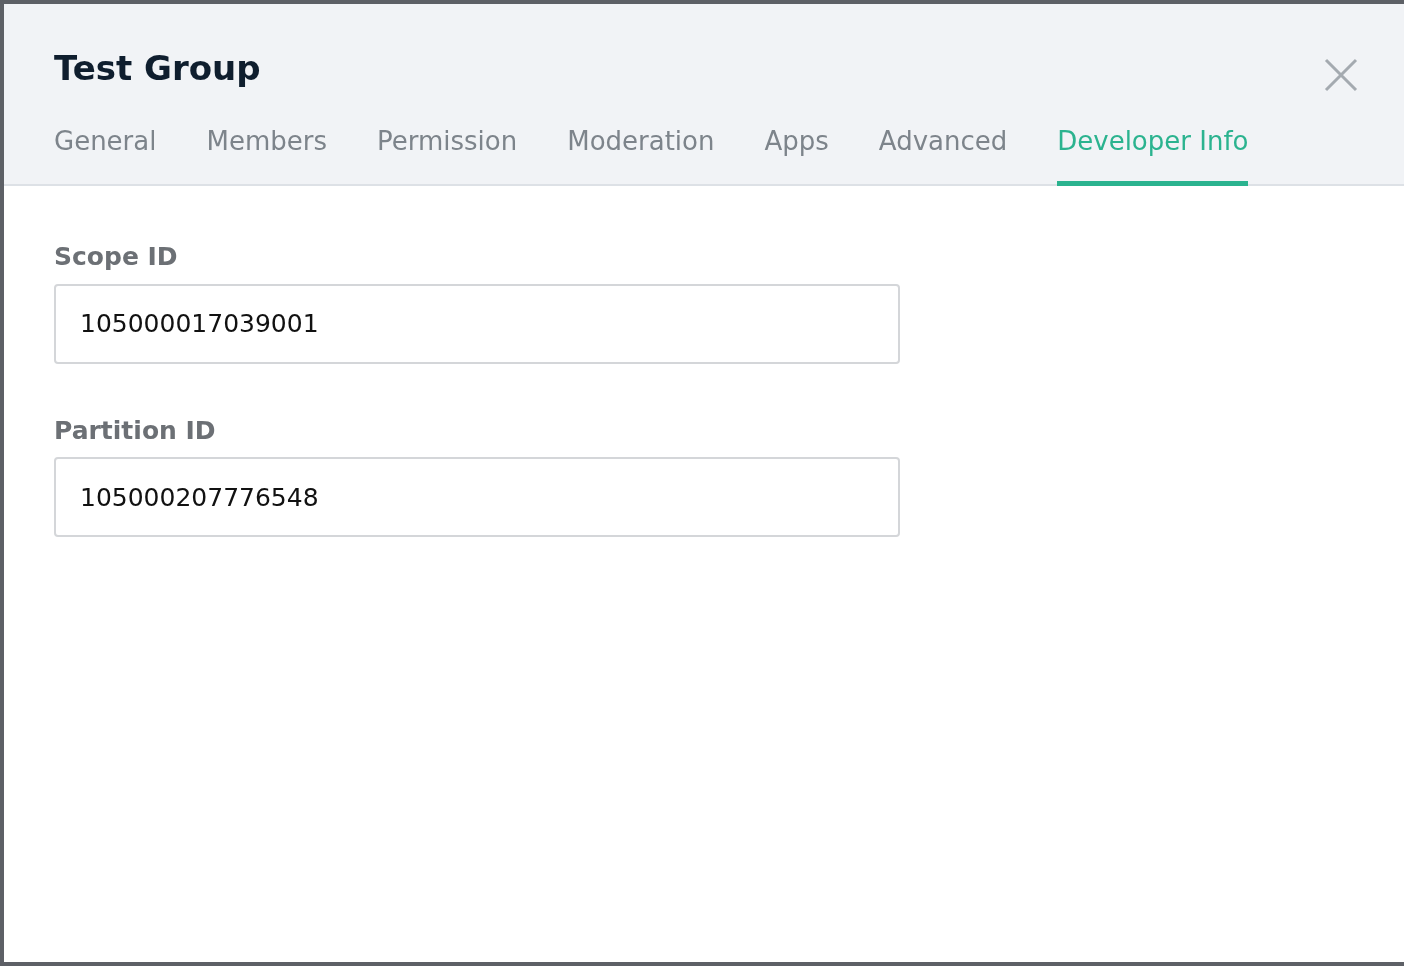 The width and height of the screenshot is (1404, 966). What do you see at coordinates (266, 156) in the screenshot?
I see `tab: Members` at bounding box center [266, 156].